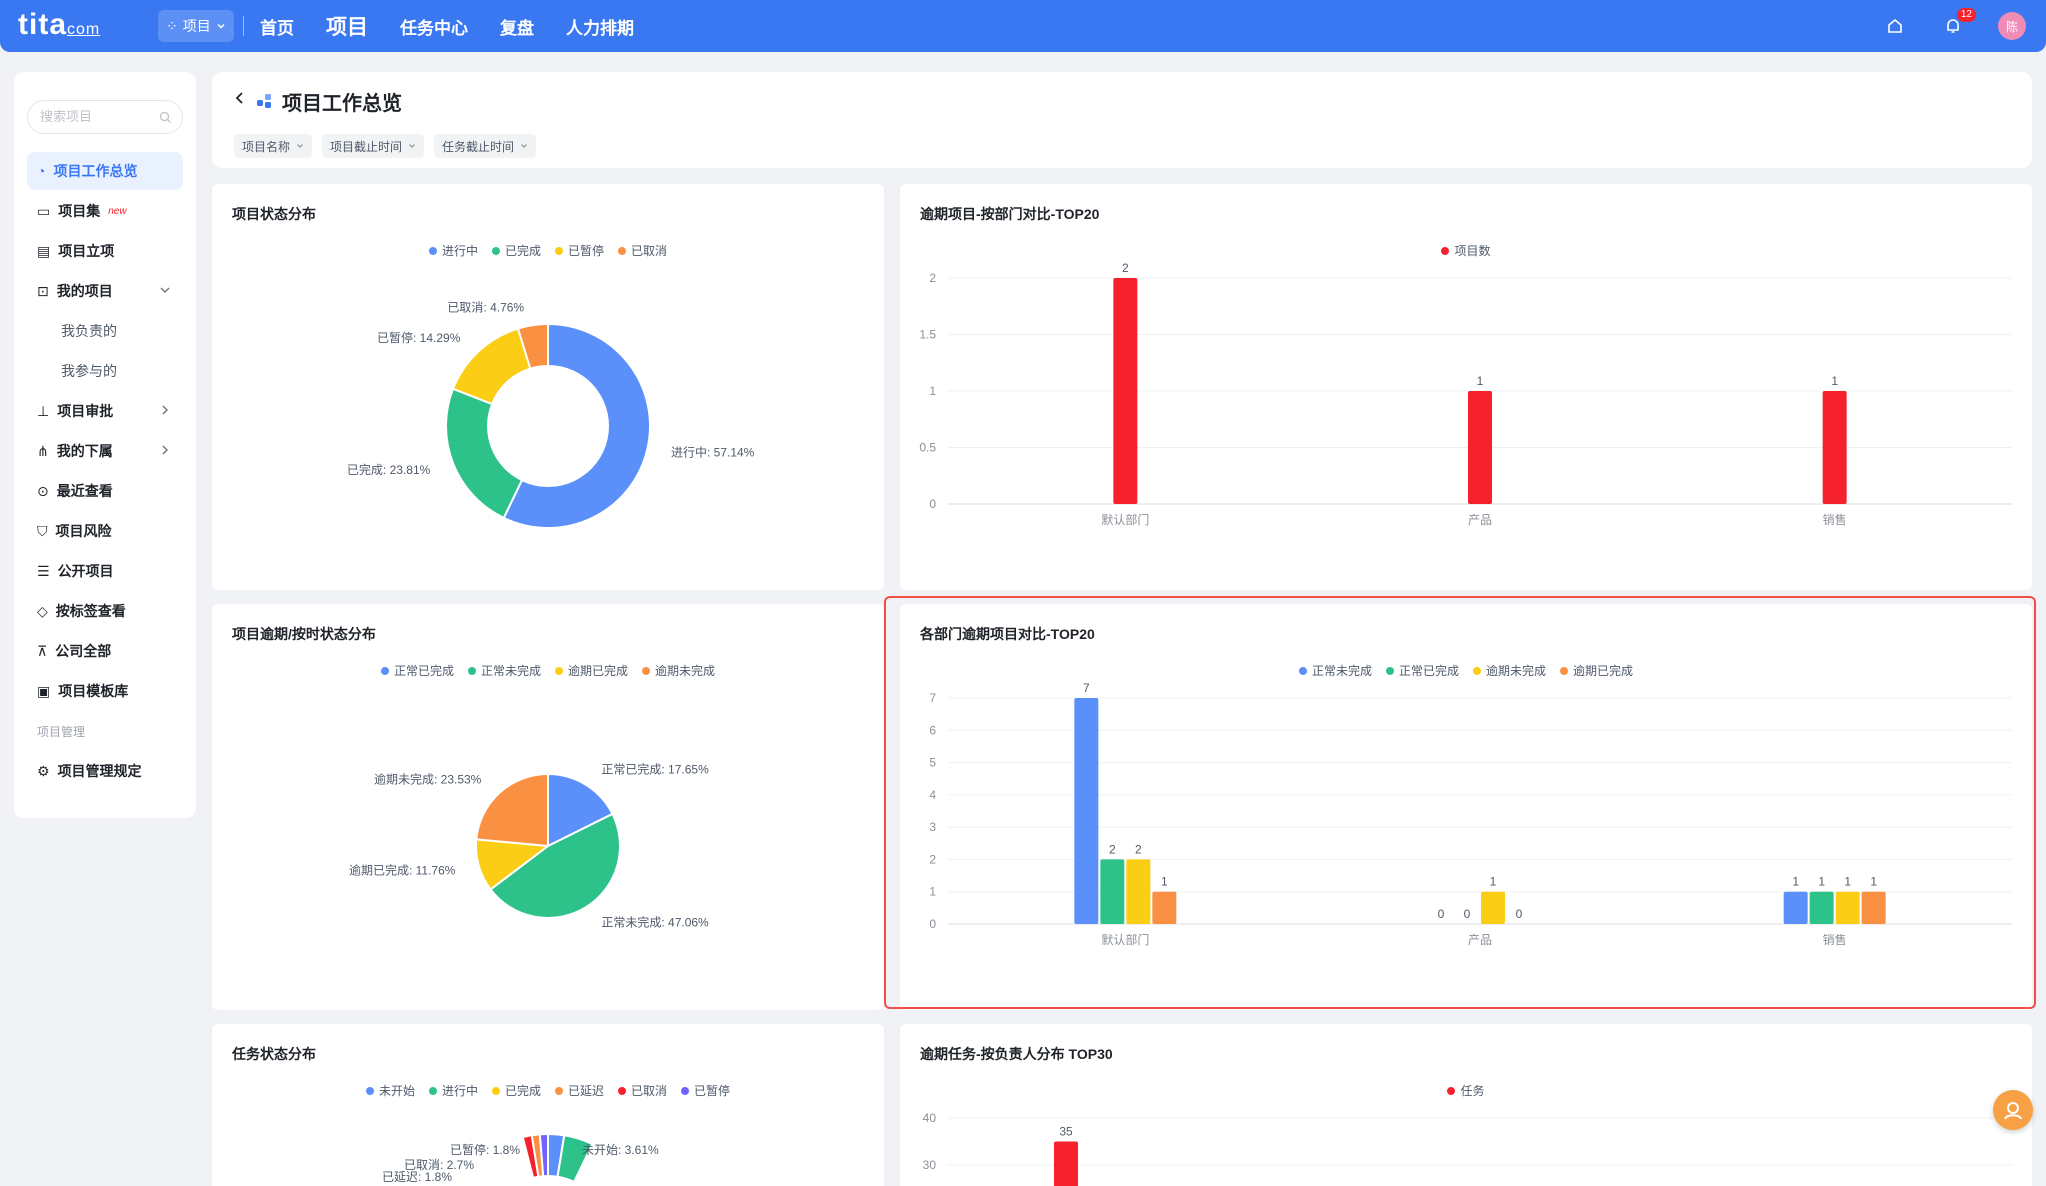  I want to click on sidebar-item: ⋔ 我的下属, so click(105, 451).